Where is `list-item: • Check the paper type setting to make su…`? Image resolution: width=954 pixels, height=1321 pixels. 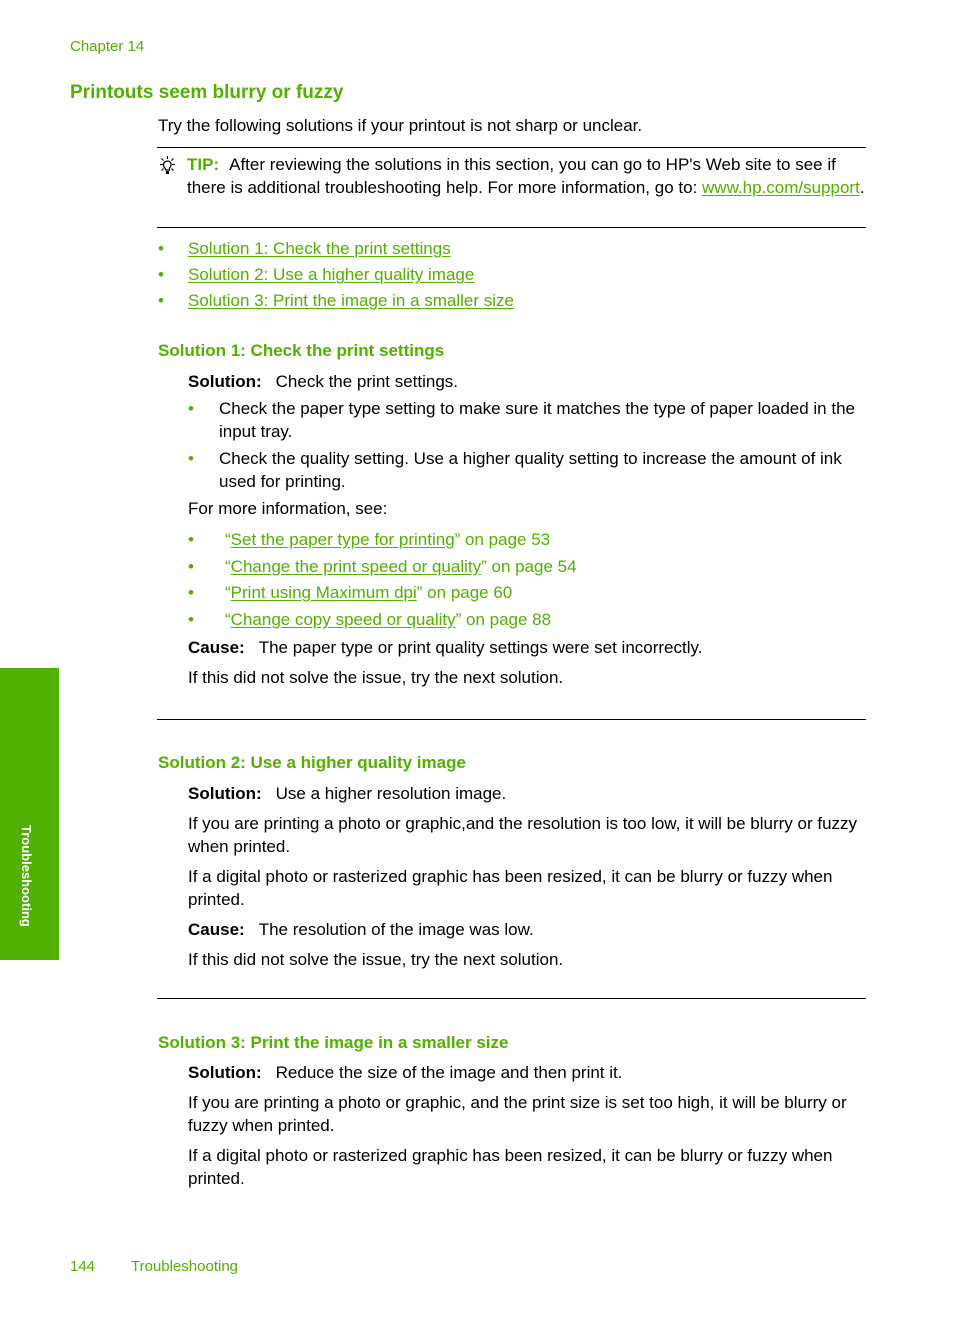 list-item: • Check the paper type setting to make su… is located at coordinates (528, 420).